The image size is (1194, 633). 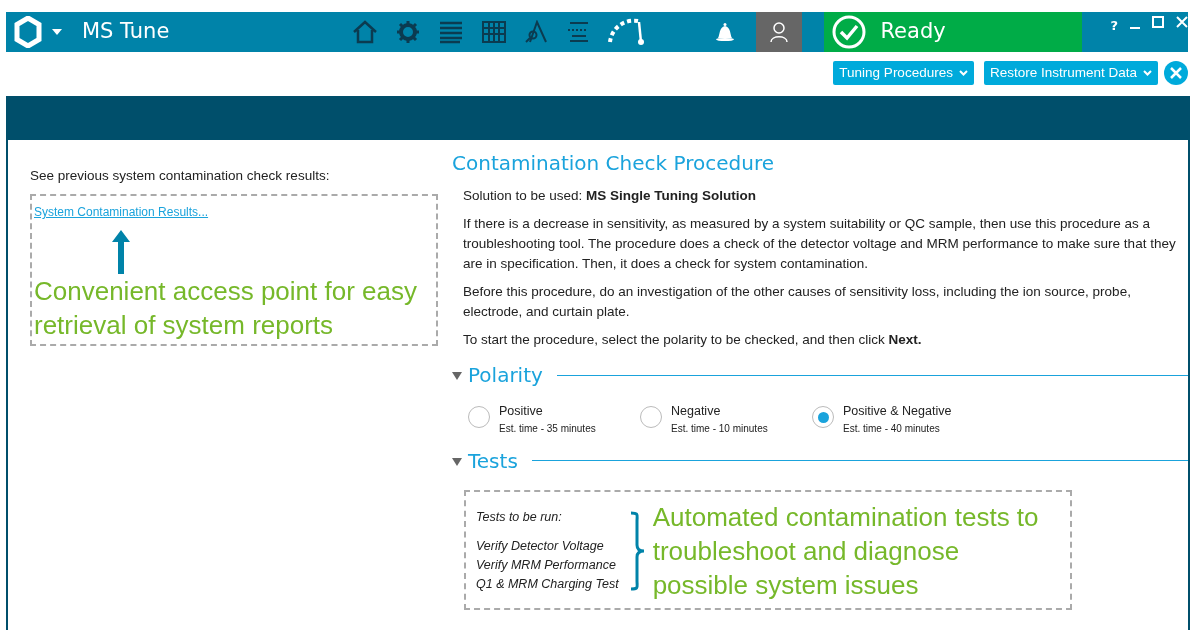 What do you see at coordinates (903, 73) in the screenshot?
I see `dropdown-button: Tuning Procedures` at bounding box center [903, 73].